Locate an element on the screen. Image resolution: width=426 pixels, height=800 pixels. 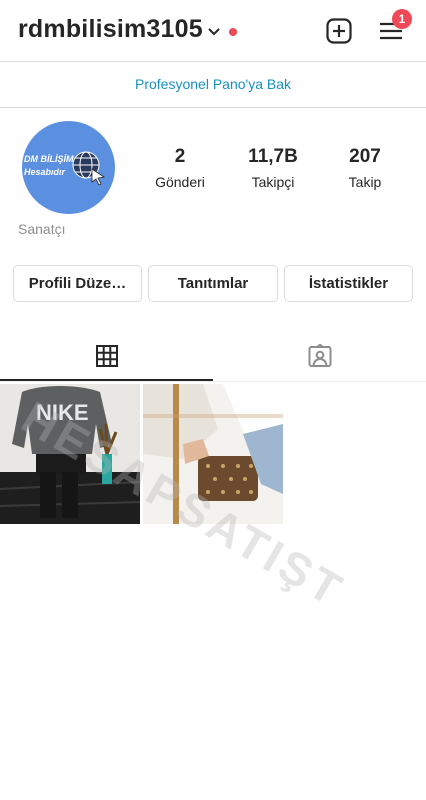
globe-icon is located at coordinates (89, 168).